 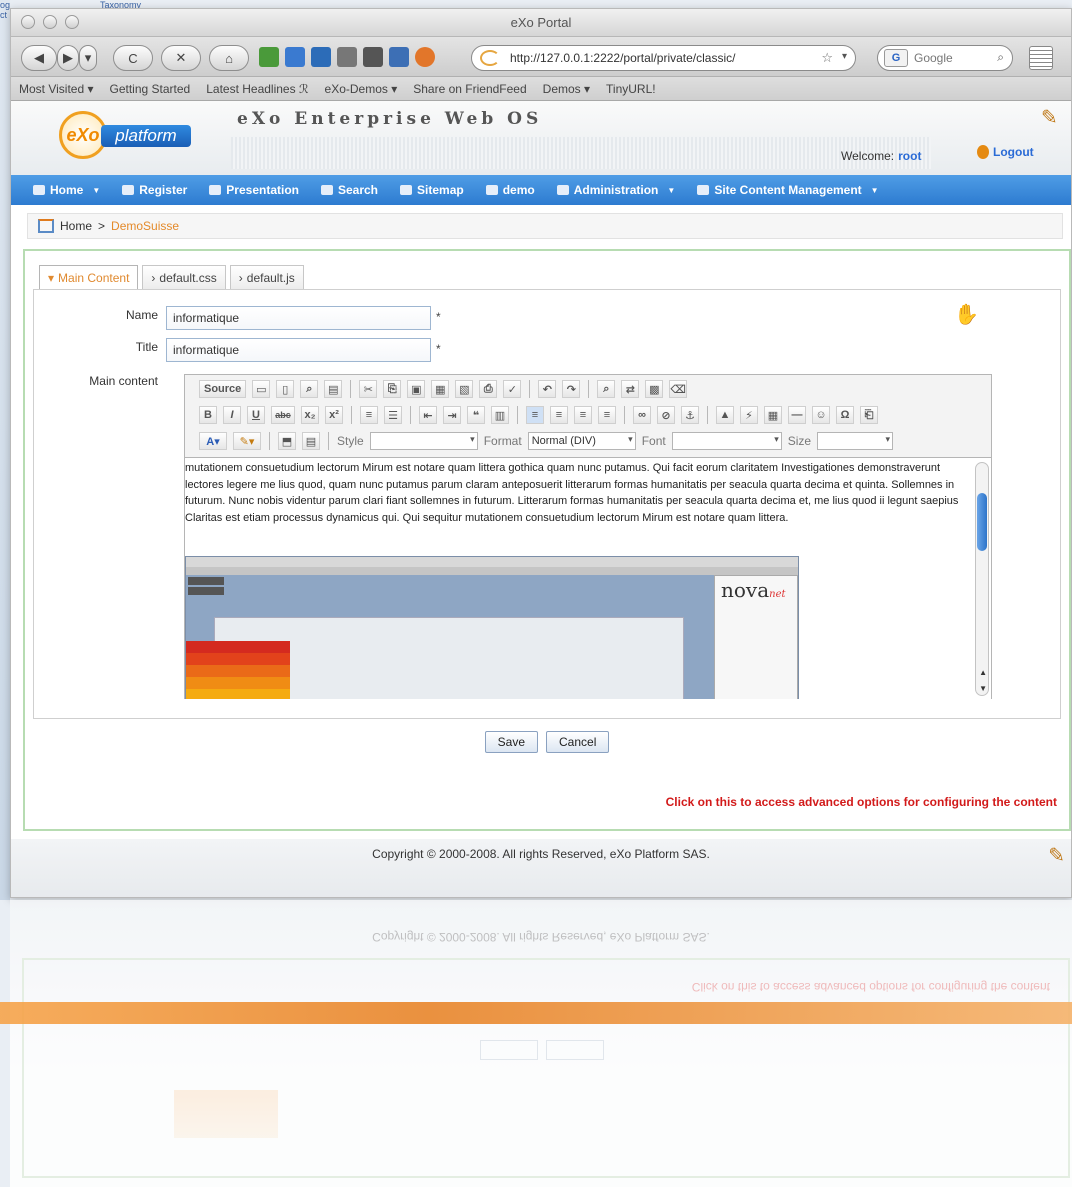 I want to click on tab-main-content: ▾ Main Content, so click(x=89, y=277).